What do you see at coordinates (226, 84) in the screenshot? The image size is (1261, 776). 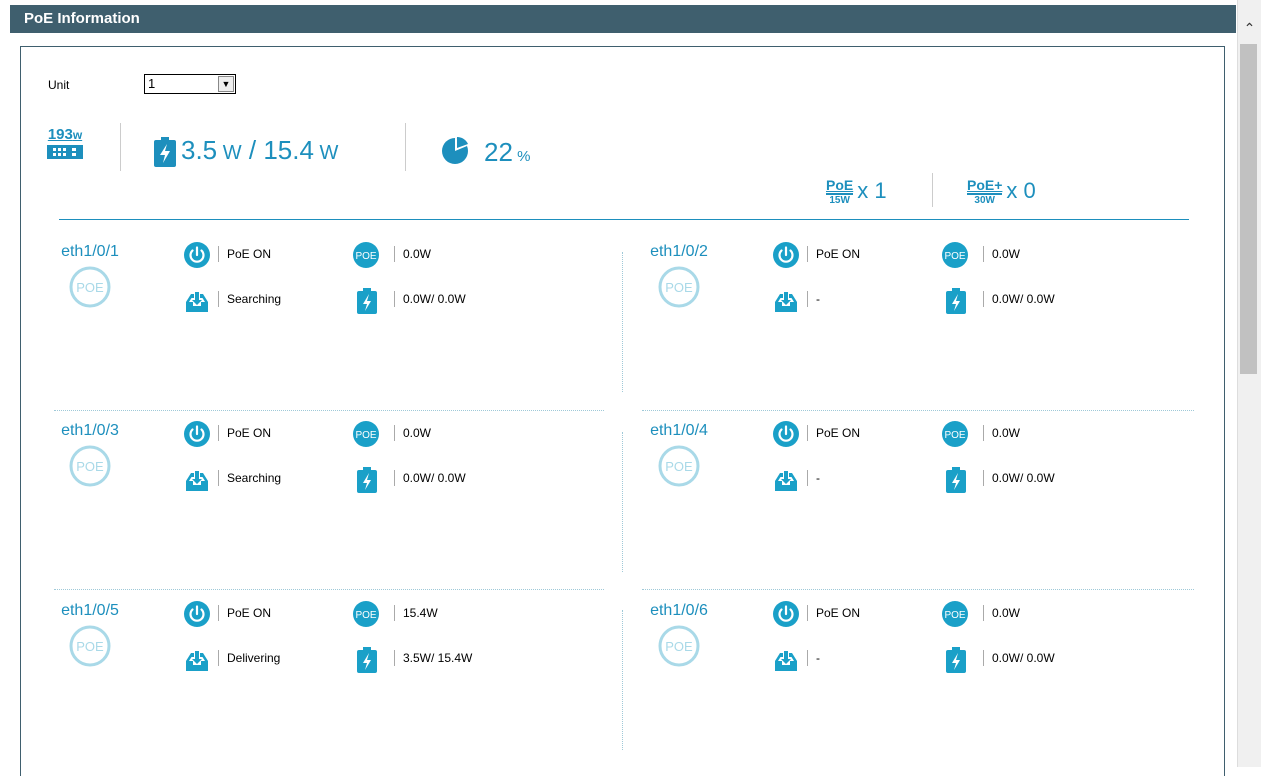 I see `chevron-down-icon: ▼` at bounding box center [226, 84].